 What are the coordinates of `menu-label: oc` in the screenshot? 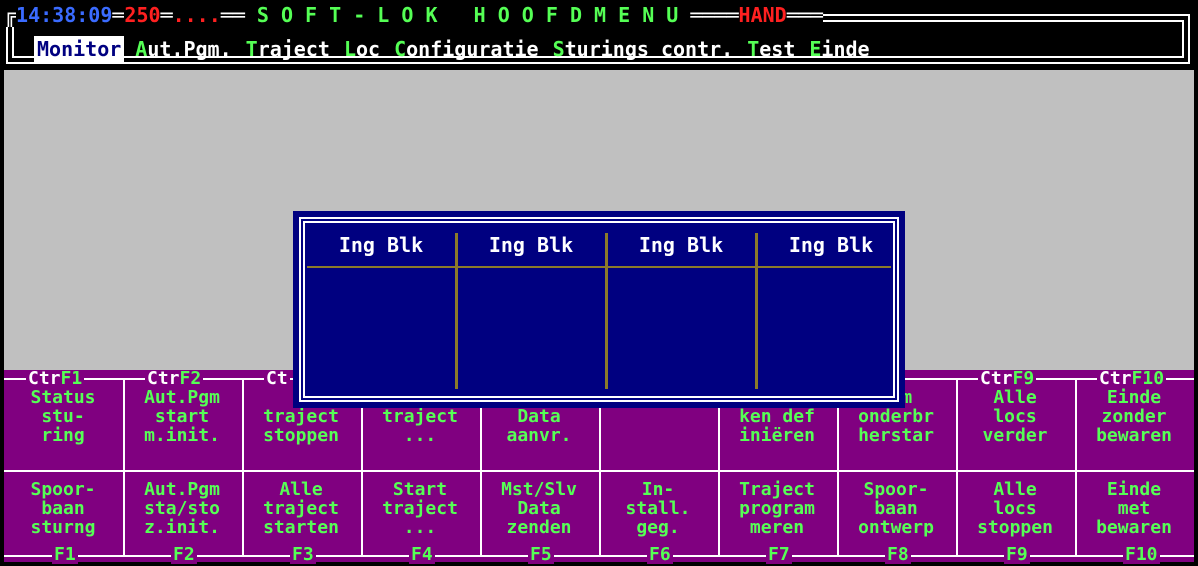 It's located at (368, 49).